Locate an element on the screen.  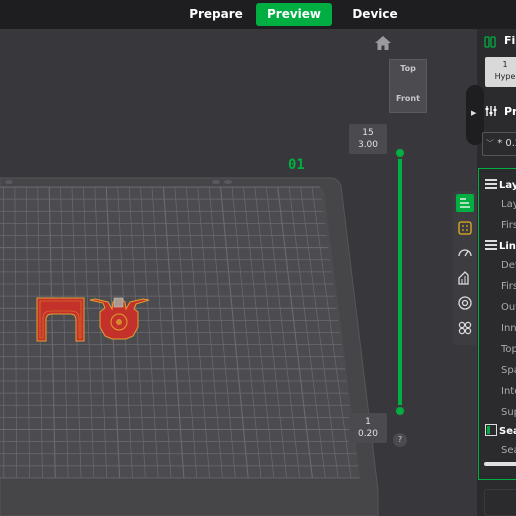
section-layer-height: Lay is located at coordinates (500, 185).